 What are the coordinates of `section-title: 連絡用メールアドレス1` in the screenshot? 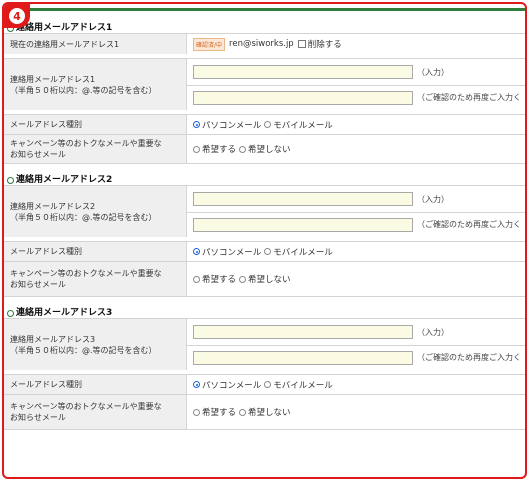 It's located at (64, 28).